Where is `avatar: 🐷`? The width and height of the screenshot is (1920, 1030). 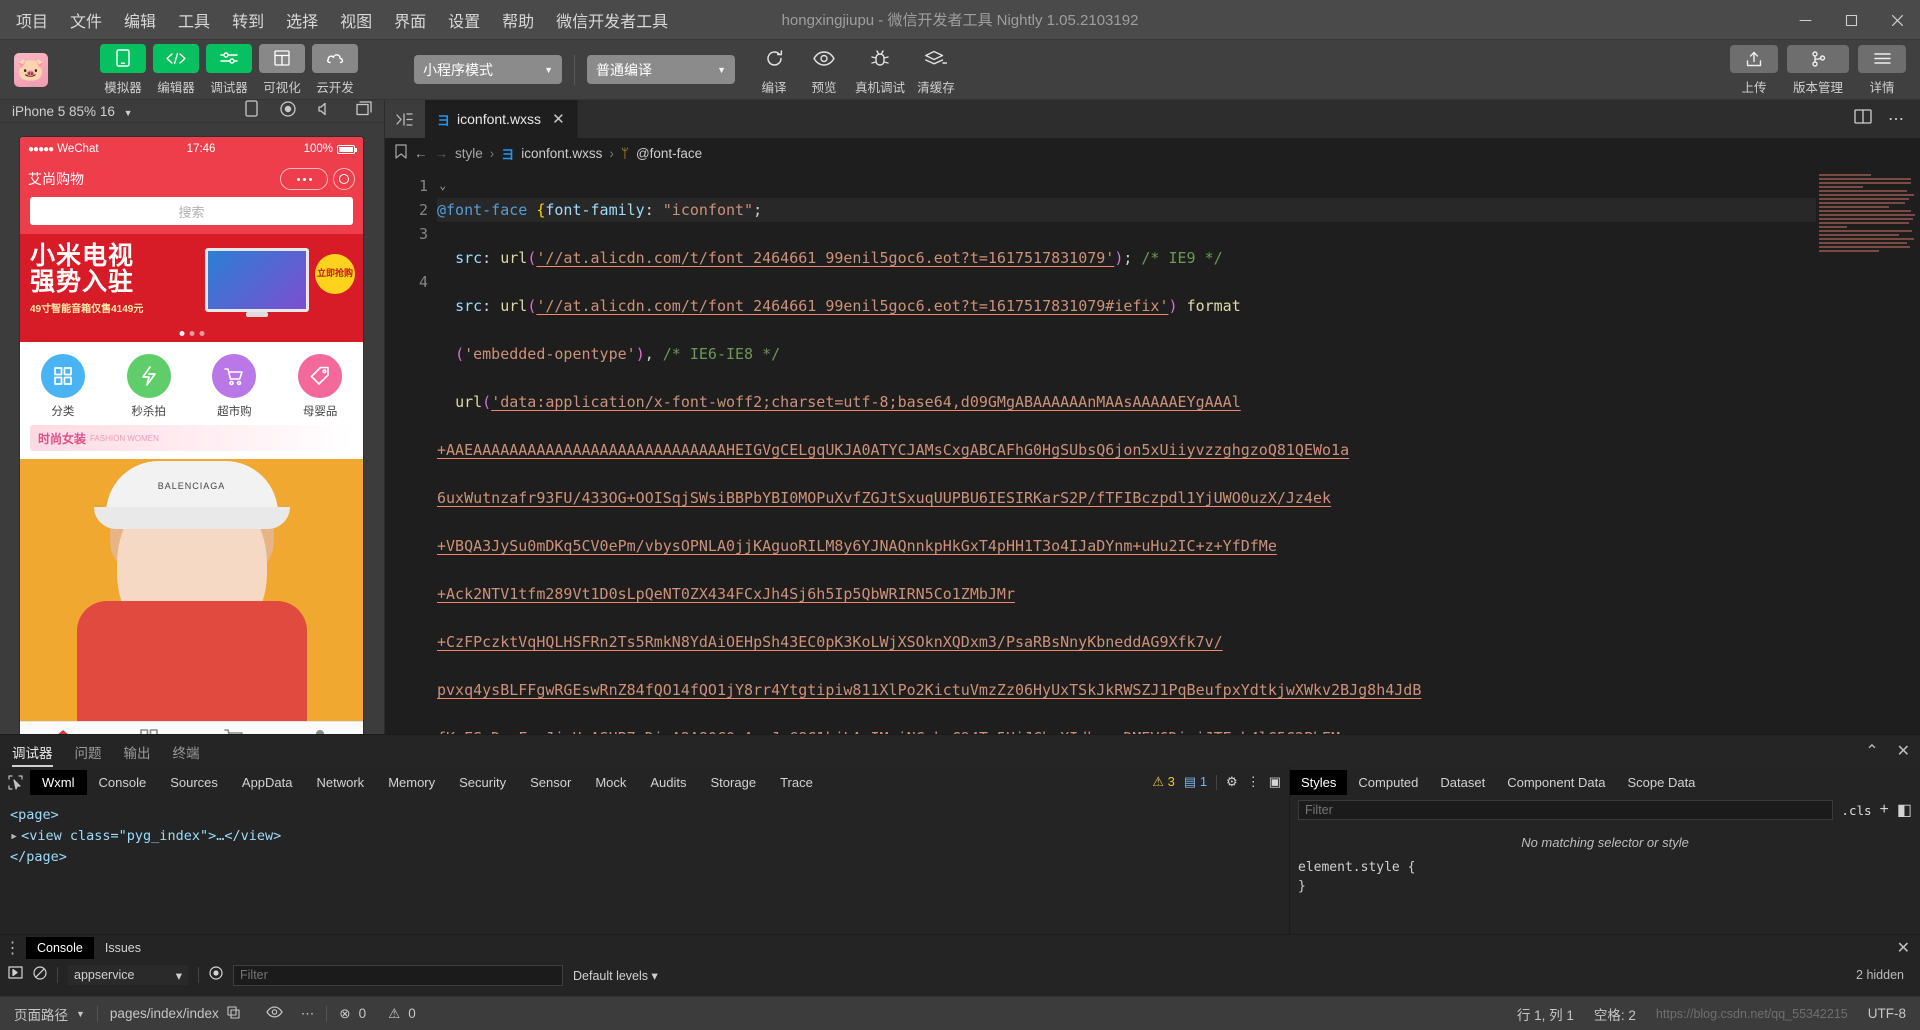 avatar: 🐷 is located at coordinates (31, 69).